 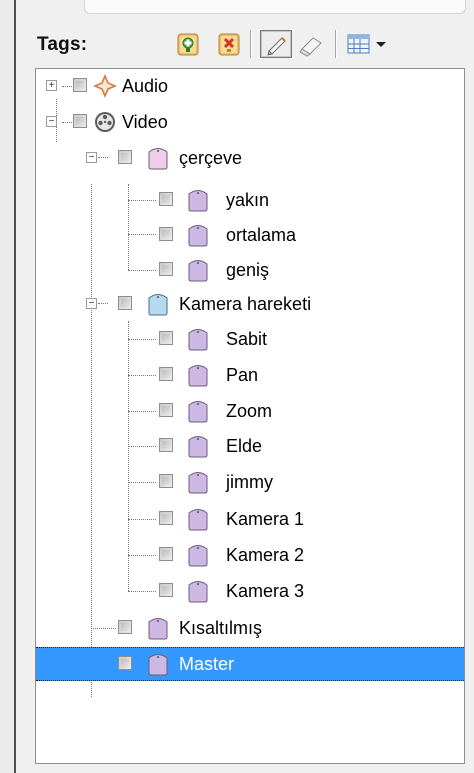 I want to click on tree-item-label: Video, so click(x=145, y=122).